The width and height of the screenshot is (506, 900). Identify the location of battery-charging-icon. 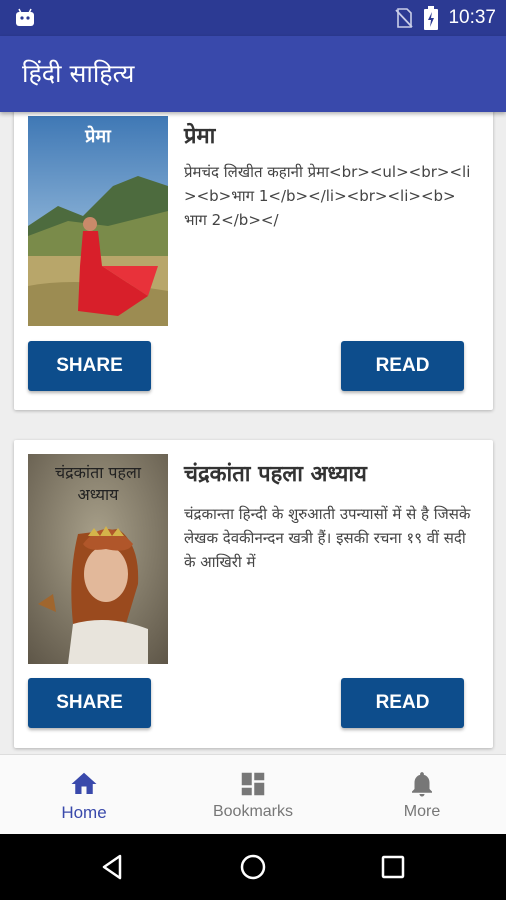
(431, 18).